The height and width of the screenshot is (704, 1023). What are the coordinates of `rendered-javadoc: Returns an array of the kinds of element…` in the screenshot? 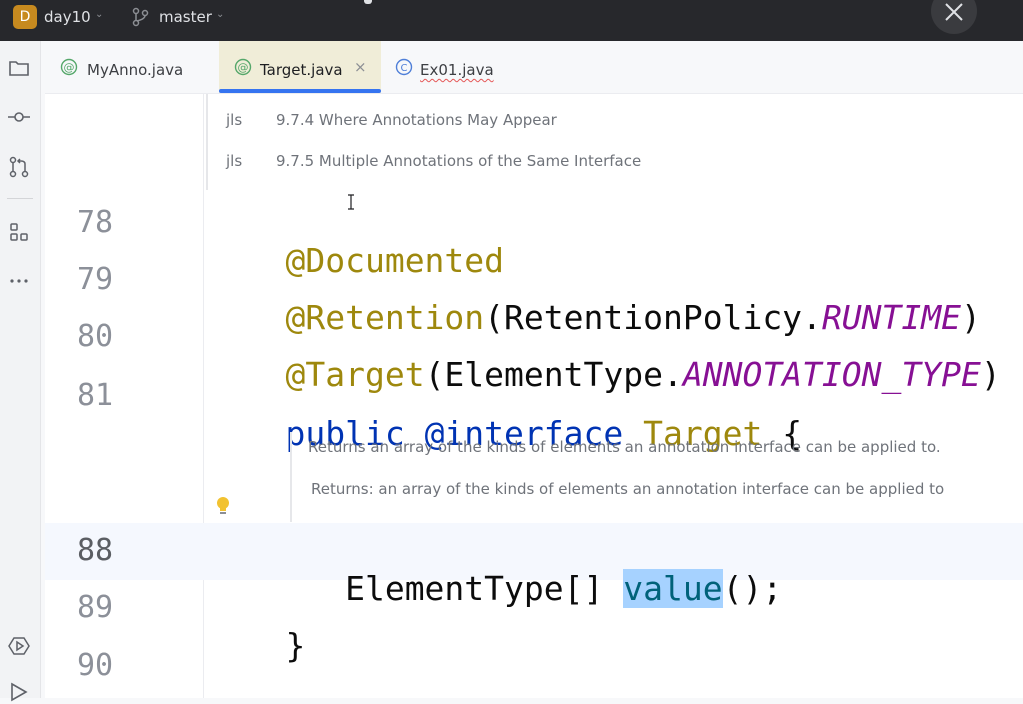 It's located at (656, 477).